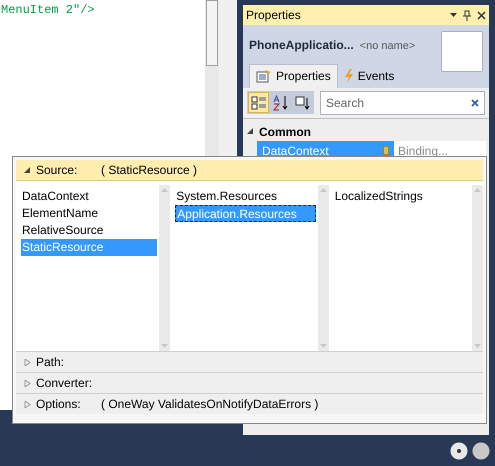 Image resolution: width=495 pixels, height=466 pixels. Describe the element at coordinates (89, 230) in the screenshot. I see `list-item: RelativeSource` at that location.